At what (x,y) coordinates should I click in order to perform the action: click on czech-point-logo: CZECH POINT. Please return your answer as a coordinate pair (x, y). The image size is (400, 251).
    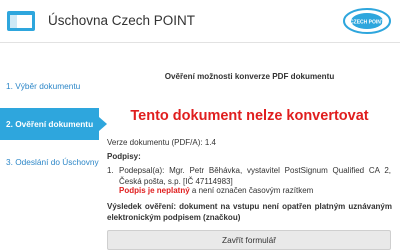
    Looking at the image, I should click on (367, 21).